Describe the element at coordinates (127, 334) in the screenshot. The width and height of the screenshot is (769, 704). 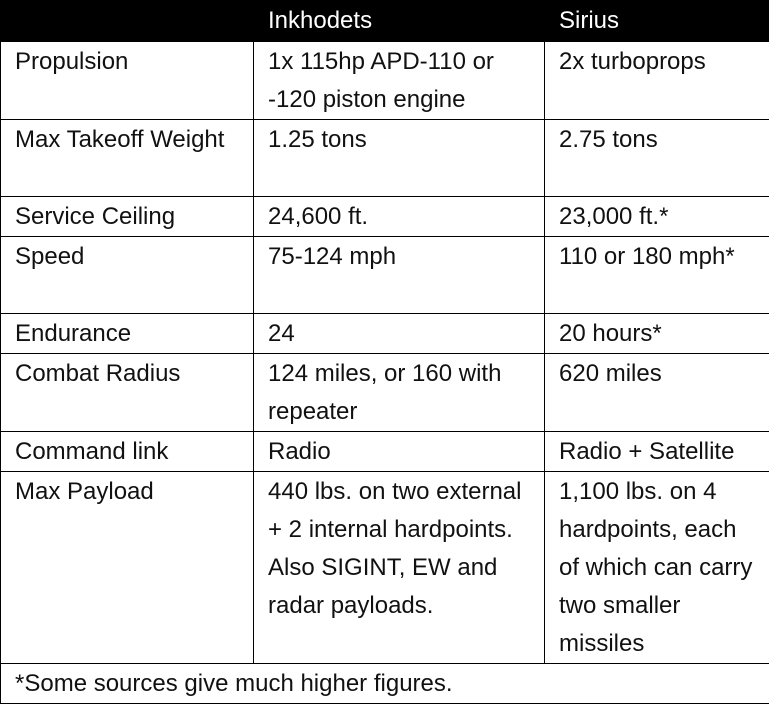
I see `row-label: Endurance` at that location.